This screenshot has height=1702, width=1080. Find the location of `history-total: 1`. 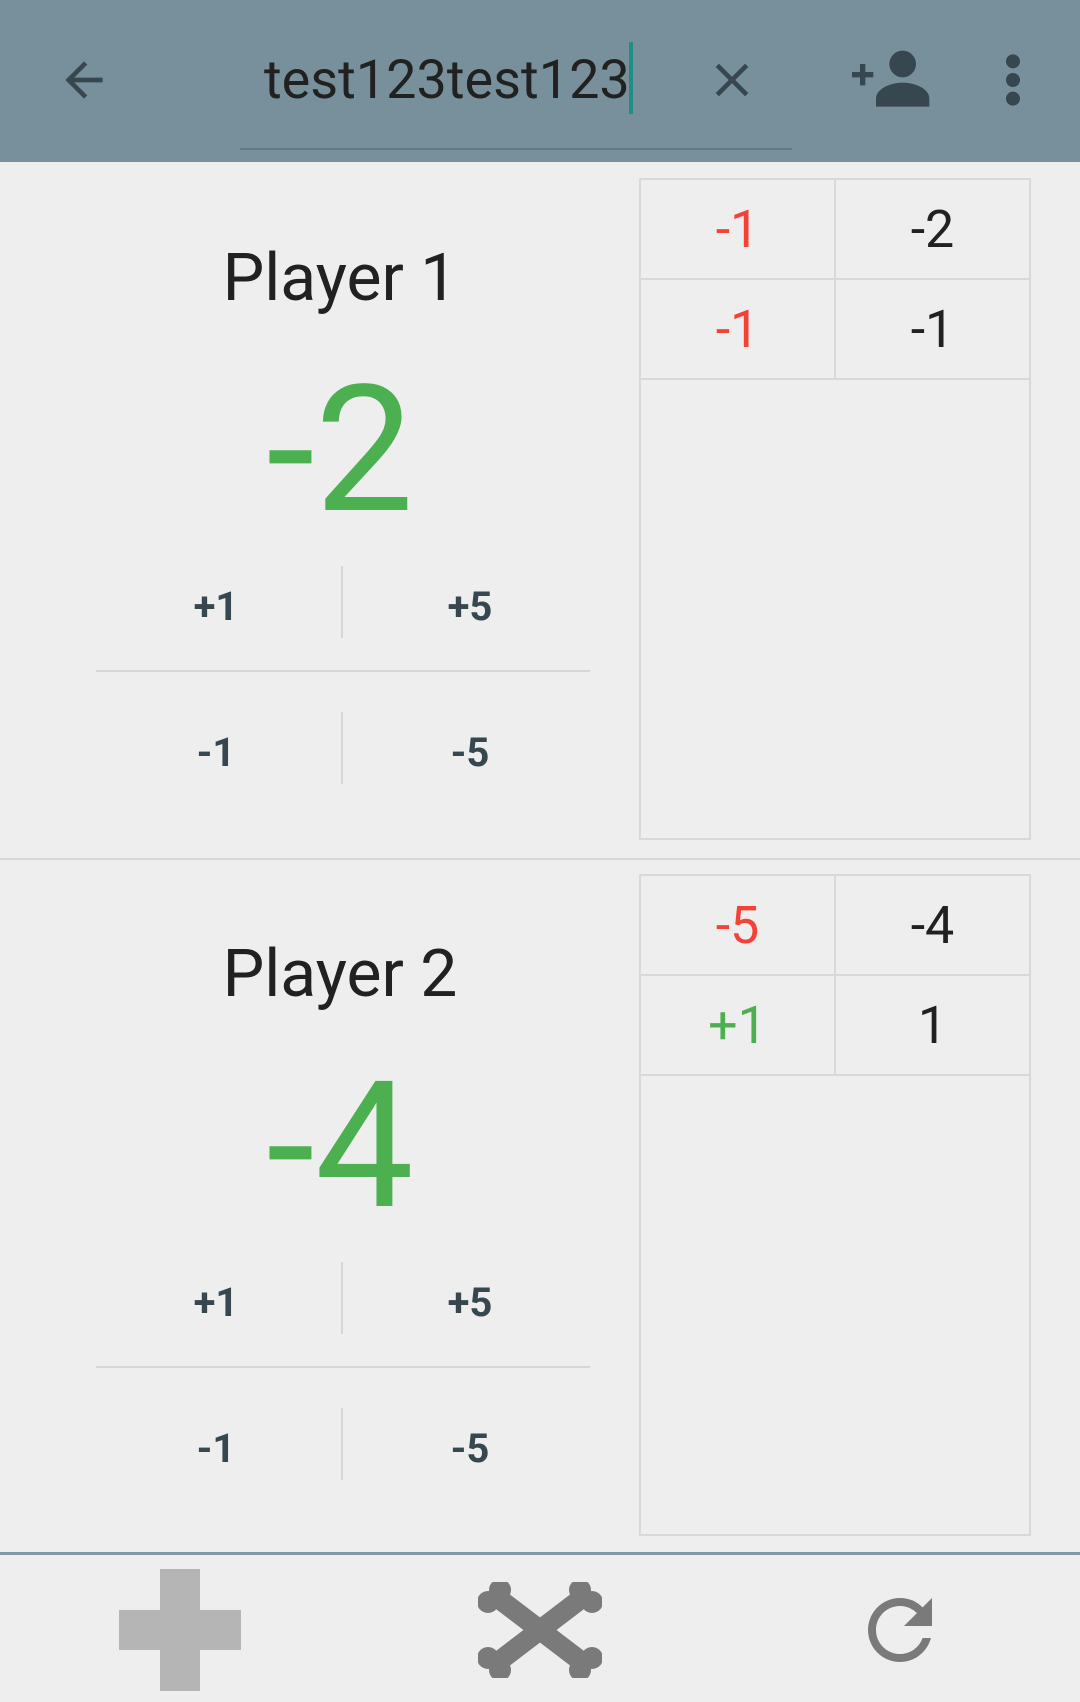

history-total: 1 is located at coordinates (932, 1025).